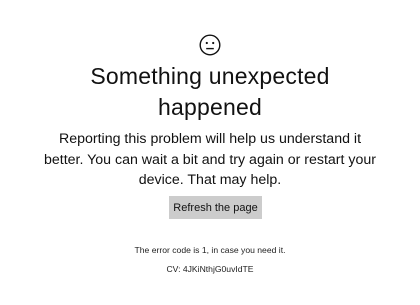  I want to click on refresh-page-button: Refresh the page, so click(215, 207).